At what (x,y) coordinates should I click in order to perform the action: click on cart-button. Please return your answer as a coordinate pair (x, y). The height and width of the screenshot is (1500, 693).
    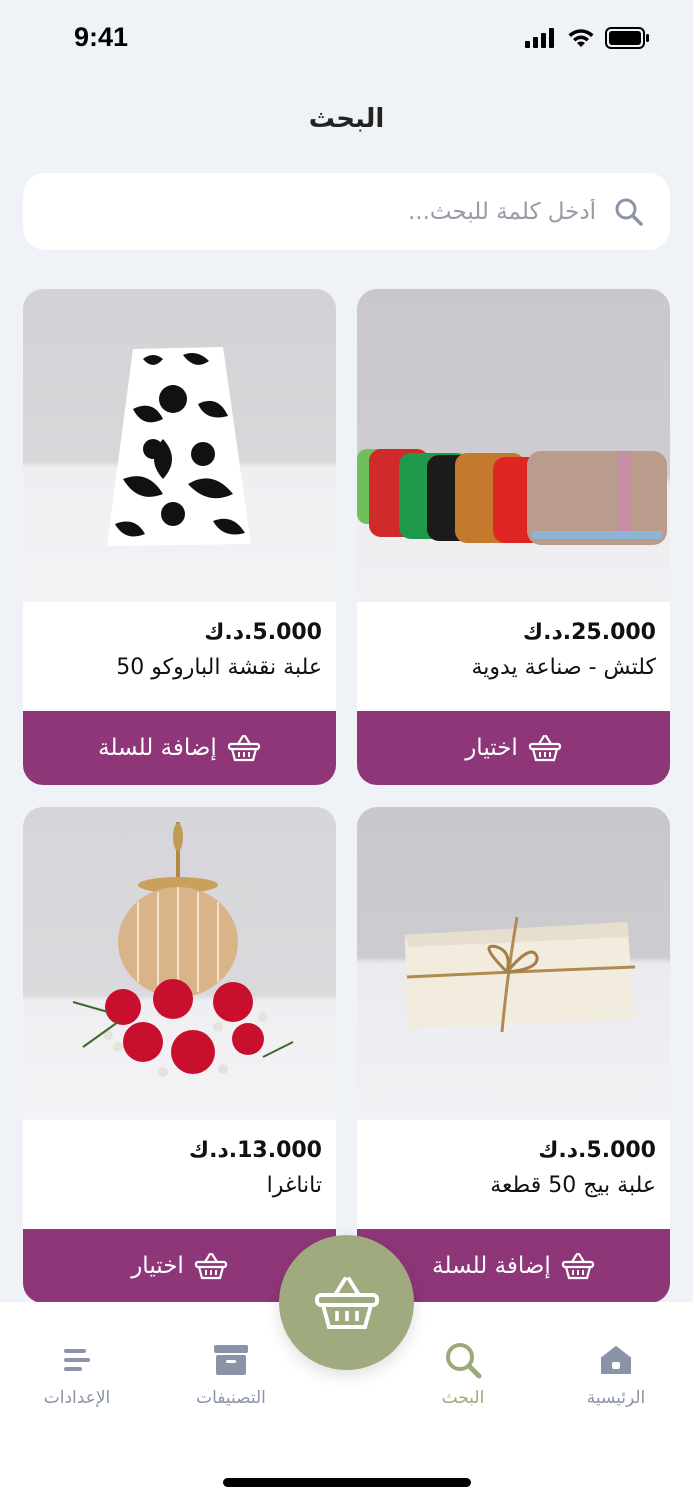
    Looking at the image, I should click on (346, 1302).